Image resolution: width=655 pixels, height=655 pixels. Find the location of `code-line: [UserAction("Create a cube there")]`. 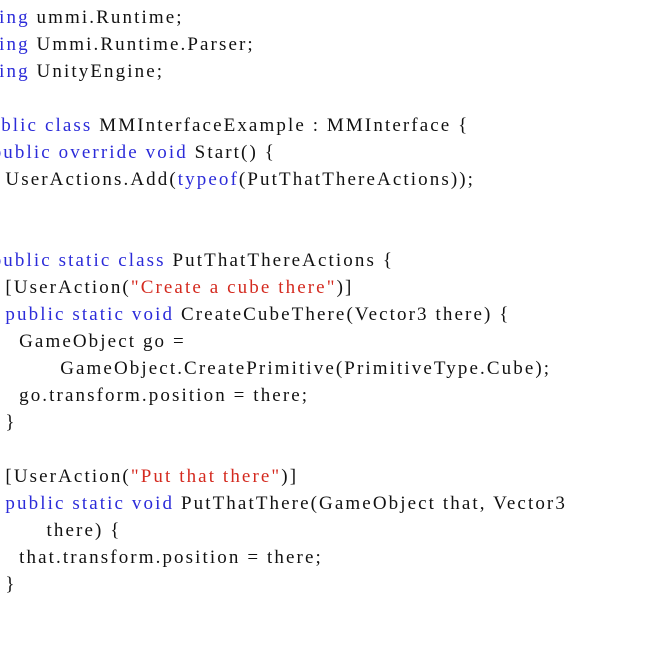

code-line: [UserAction("Create a cube there")] is located at coordinates (283, 287).